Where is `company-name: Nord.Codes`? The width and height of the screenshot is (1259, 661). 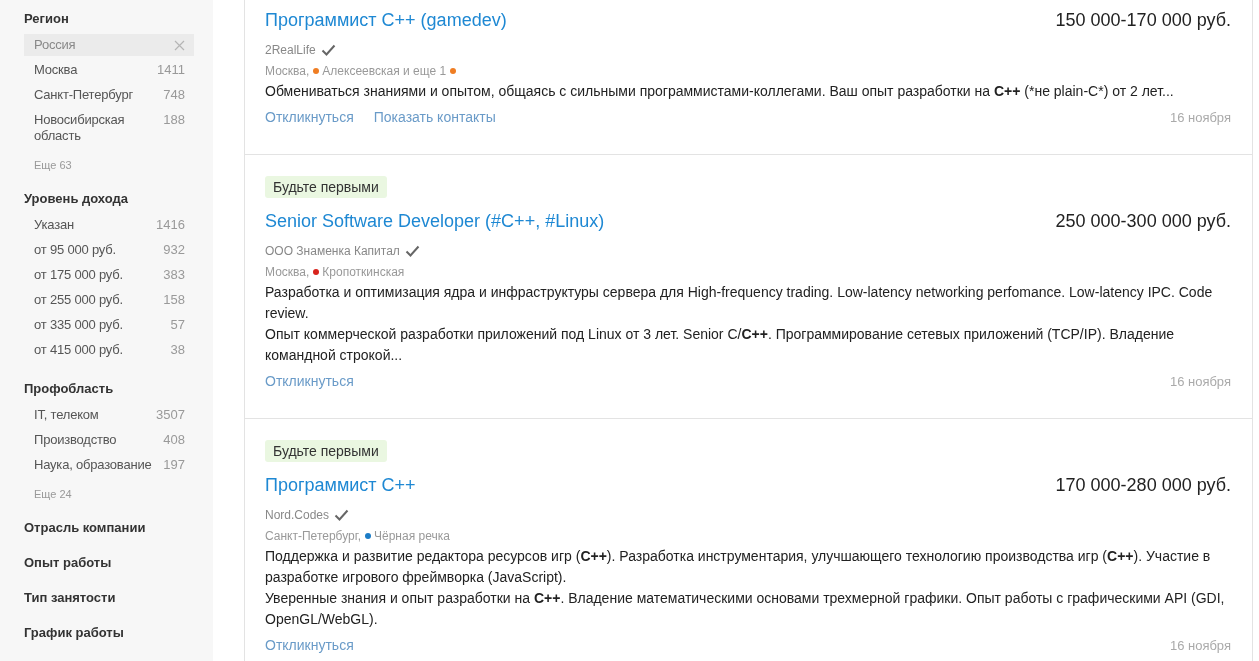
company-name: Nord.Codes is located at coordinates (297, 515).